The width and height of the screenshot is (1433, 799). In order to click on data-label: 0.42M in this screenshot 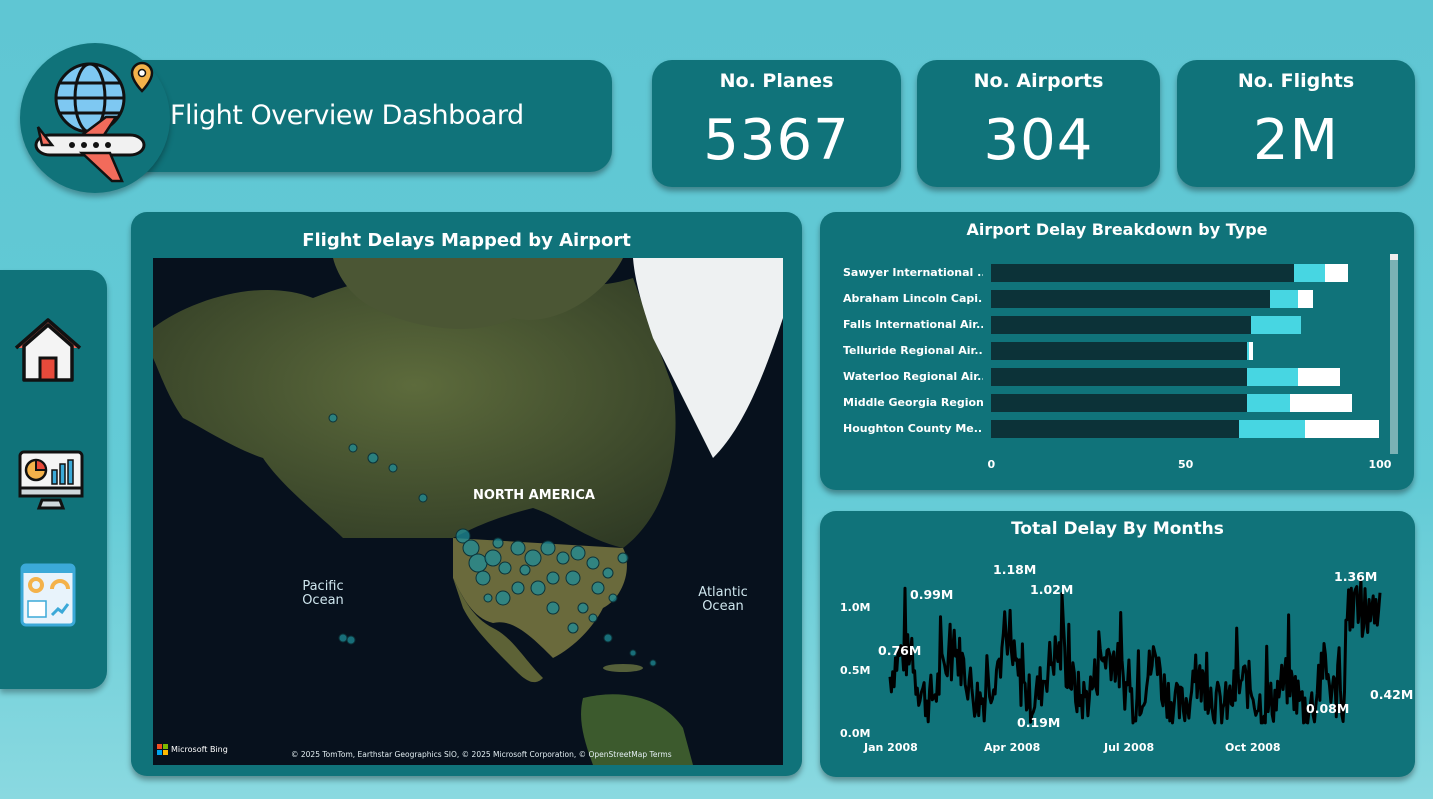, I will do `click(1391, 694)`.